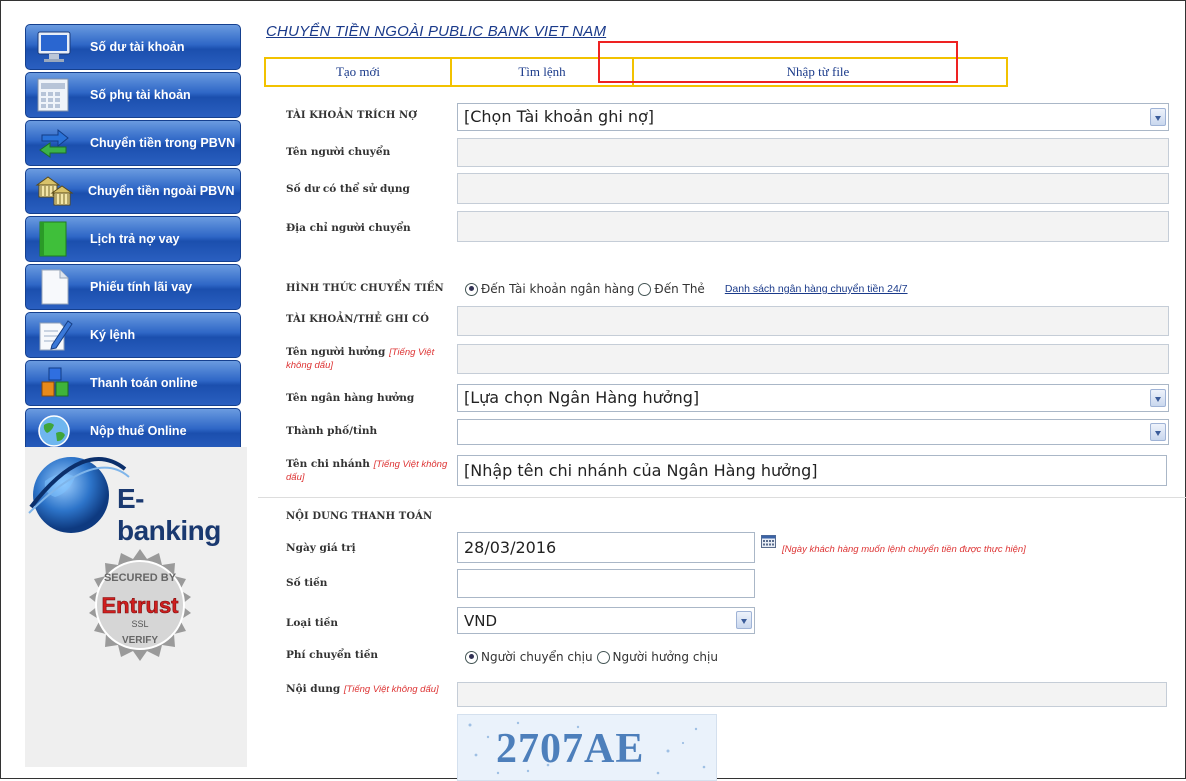 This screenshot has height=781, width=1186. I want to click on sidebar-item-interest-slip: Phiếu tính lãi vay, so click(133, 287).